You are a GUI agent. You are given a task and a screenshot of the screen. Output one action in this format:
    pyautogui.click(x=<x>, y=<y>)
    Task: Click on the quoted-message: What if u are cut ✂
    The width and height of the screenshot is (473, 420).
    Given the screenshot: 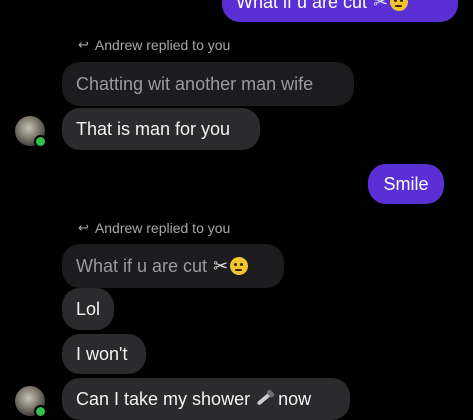 What is the action you would take?
    pyautogui.click(x=173, y=266)
    